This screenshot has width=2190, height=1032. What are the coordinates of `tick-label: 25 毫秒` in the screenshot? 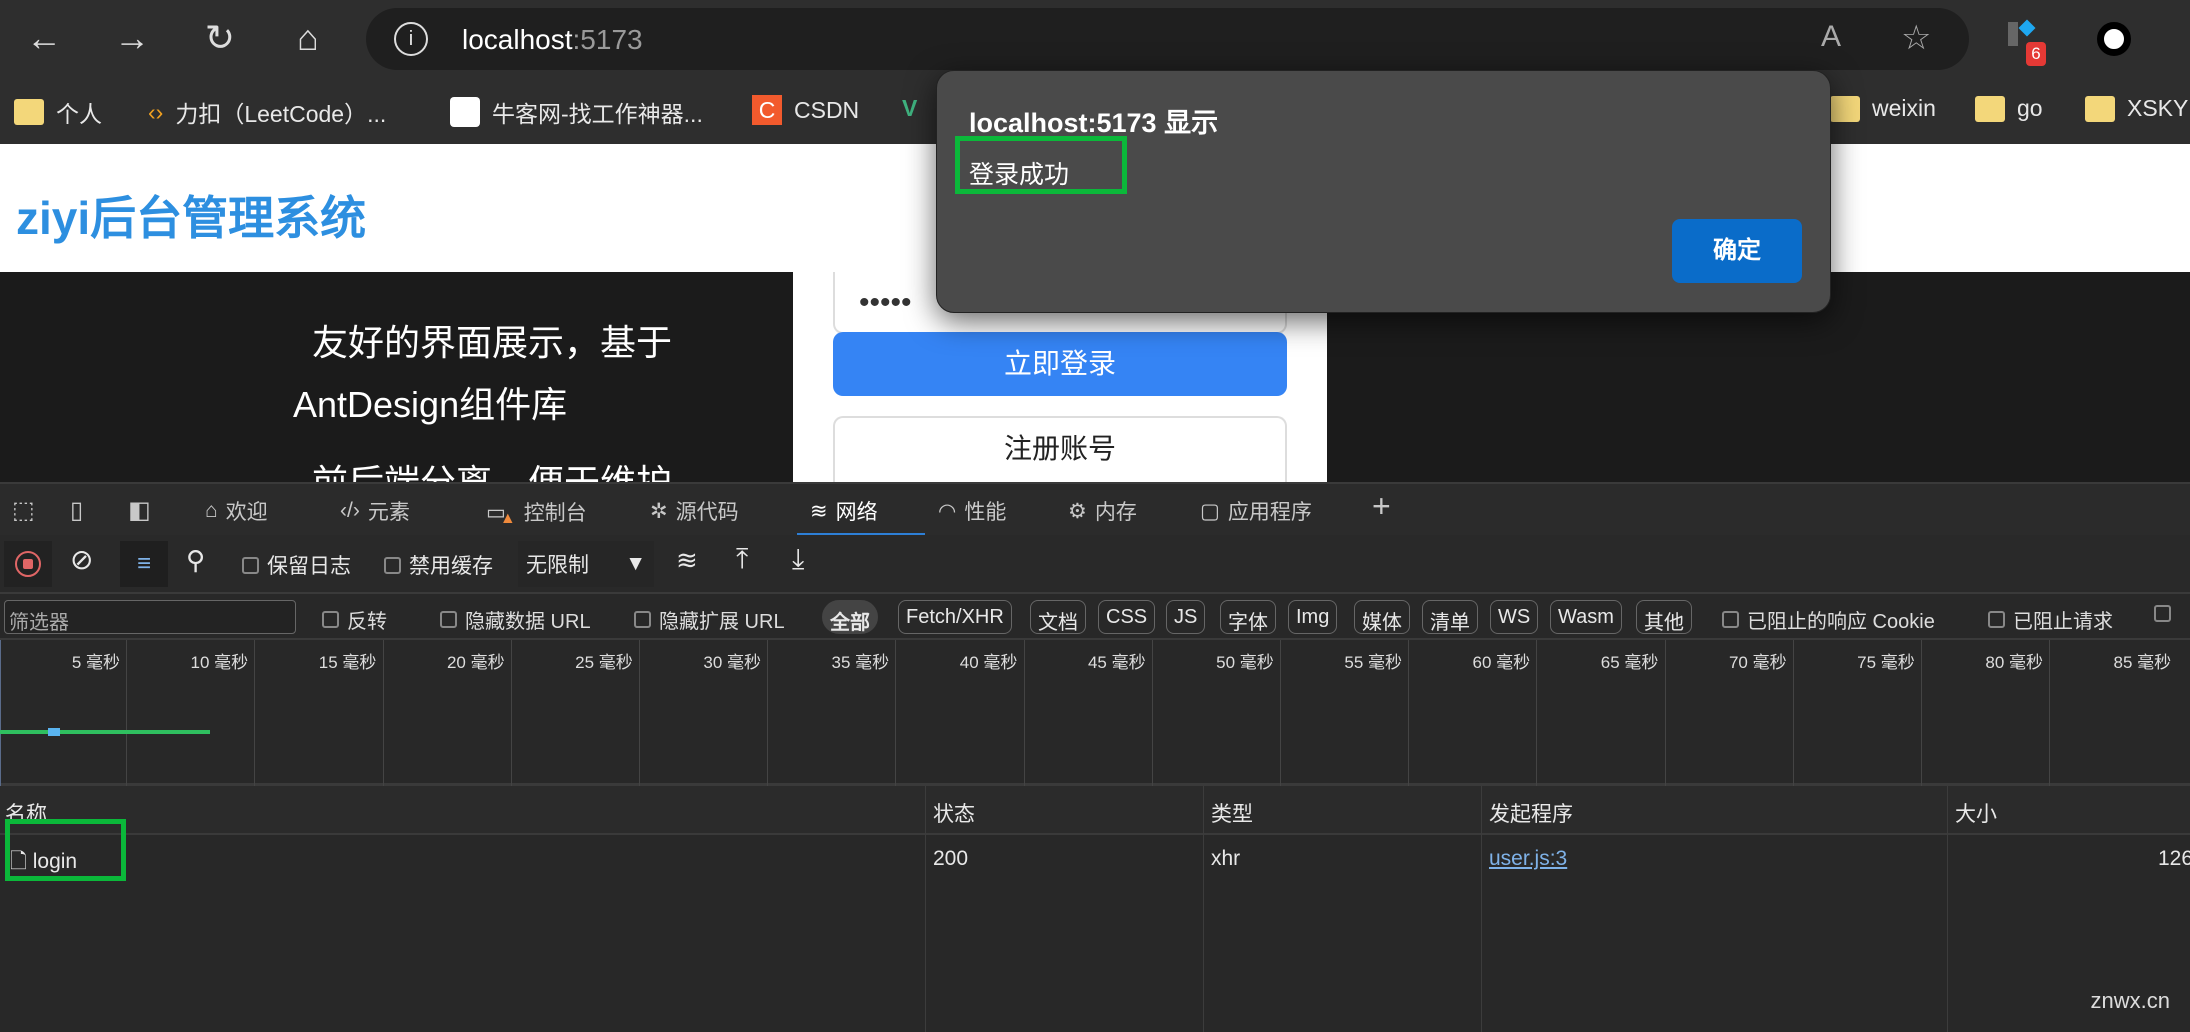 It's located at (604, 662).